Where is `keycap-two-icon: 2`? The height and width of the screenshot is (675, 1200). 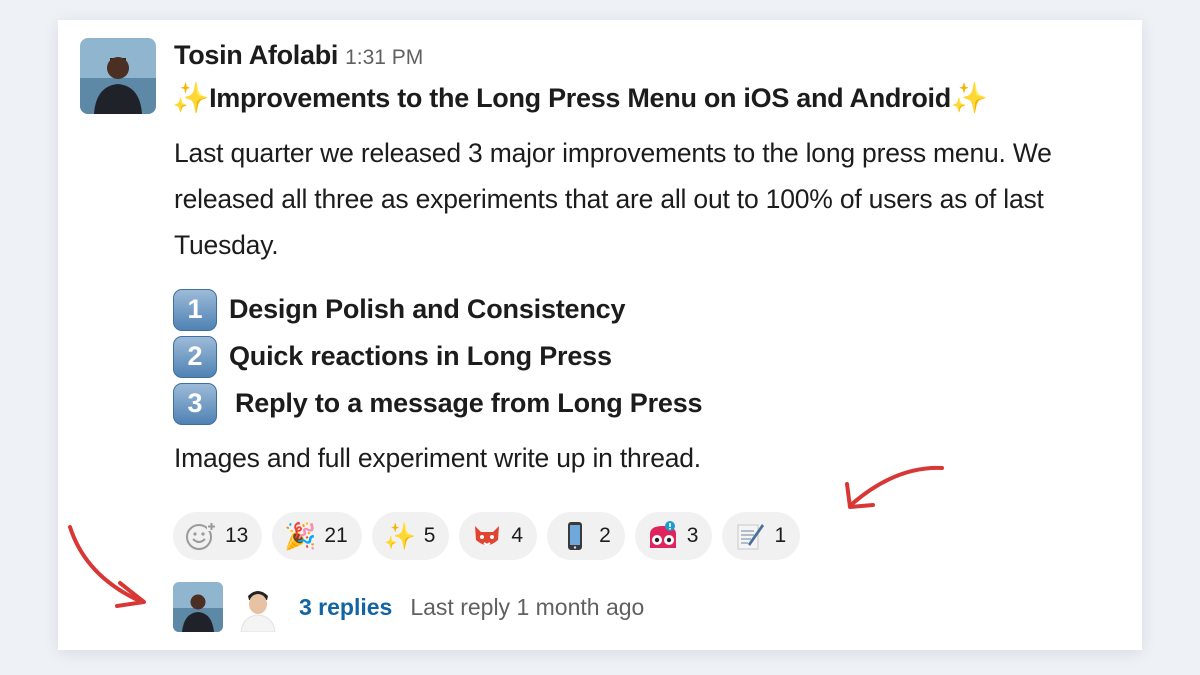
keycap-two-icon: 2 is located at coordinates (195, 356).